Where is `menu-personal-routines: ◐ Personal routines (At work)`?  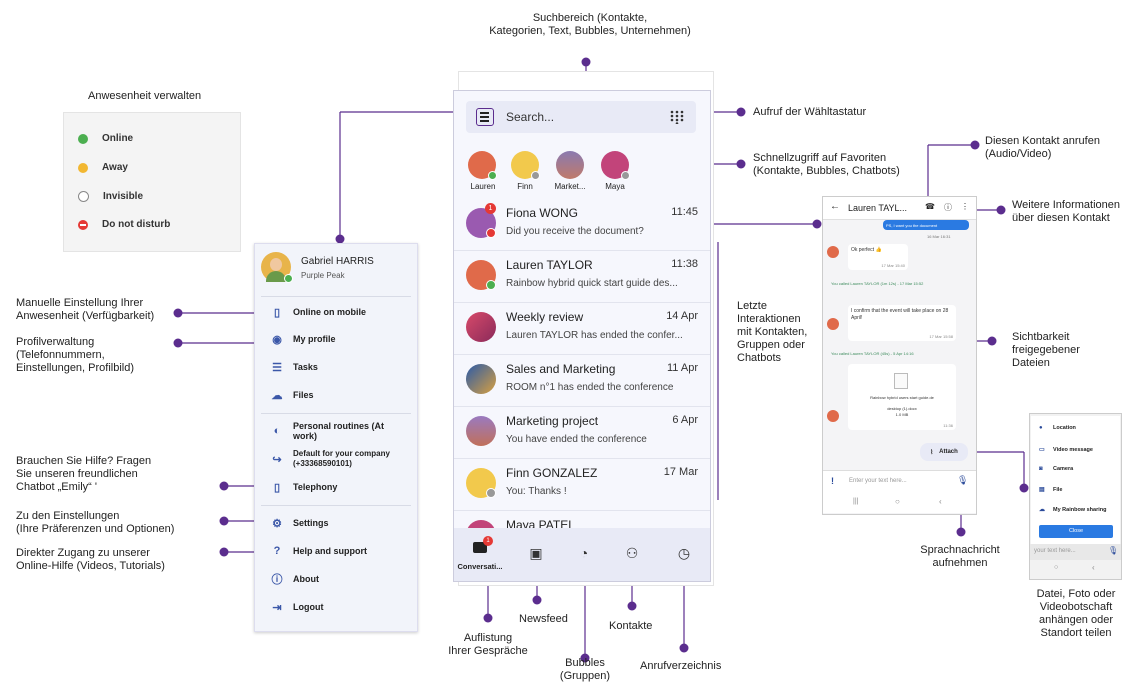
menu-personal-routines: ◐ Personal routines (At work) is located at coordinates (336, 431).